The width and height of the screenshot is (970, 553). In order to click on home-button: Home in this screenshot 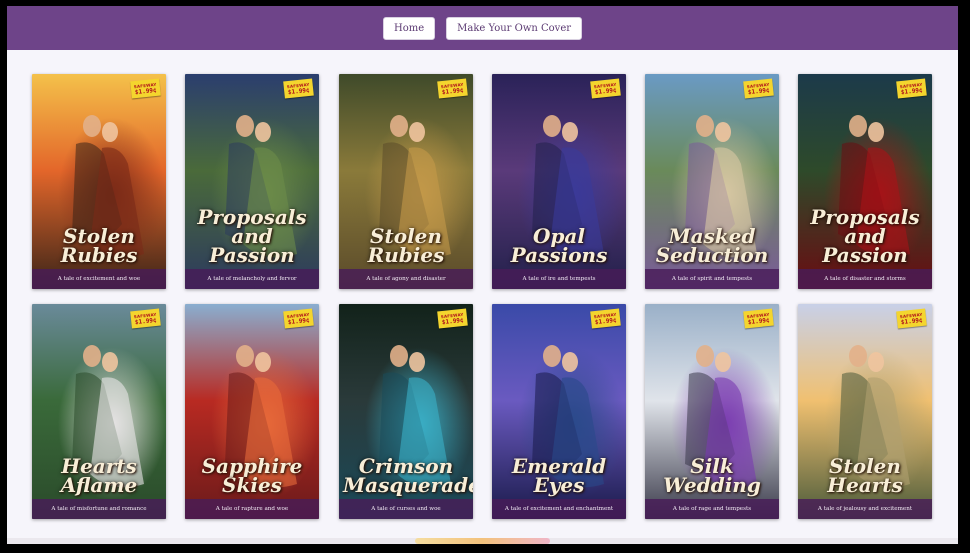, I will do `click(409, 28)`.